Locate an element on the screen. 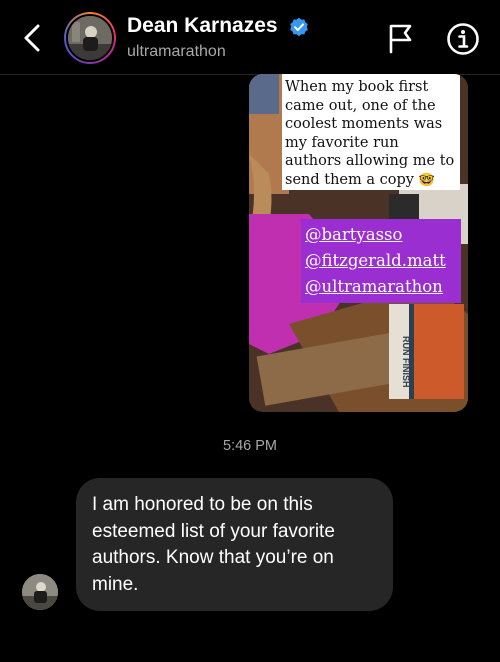 The width and height of the screenshot is (500, 662). sender-photo is located at coordinates (40, 592).